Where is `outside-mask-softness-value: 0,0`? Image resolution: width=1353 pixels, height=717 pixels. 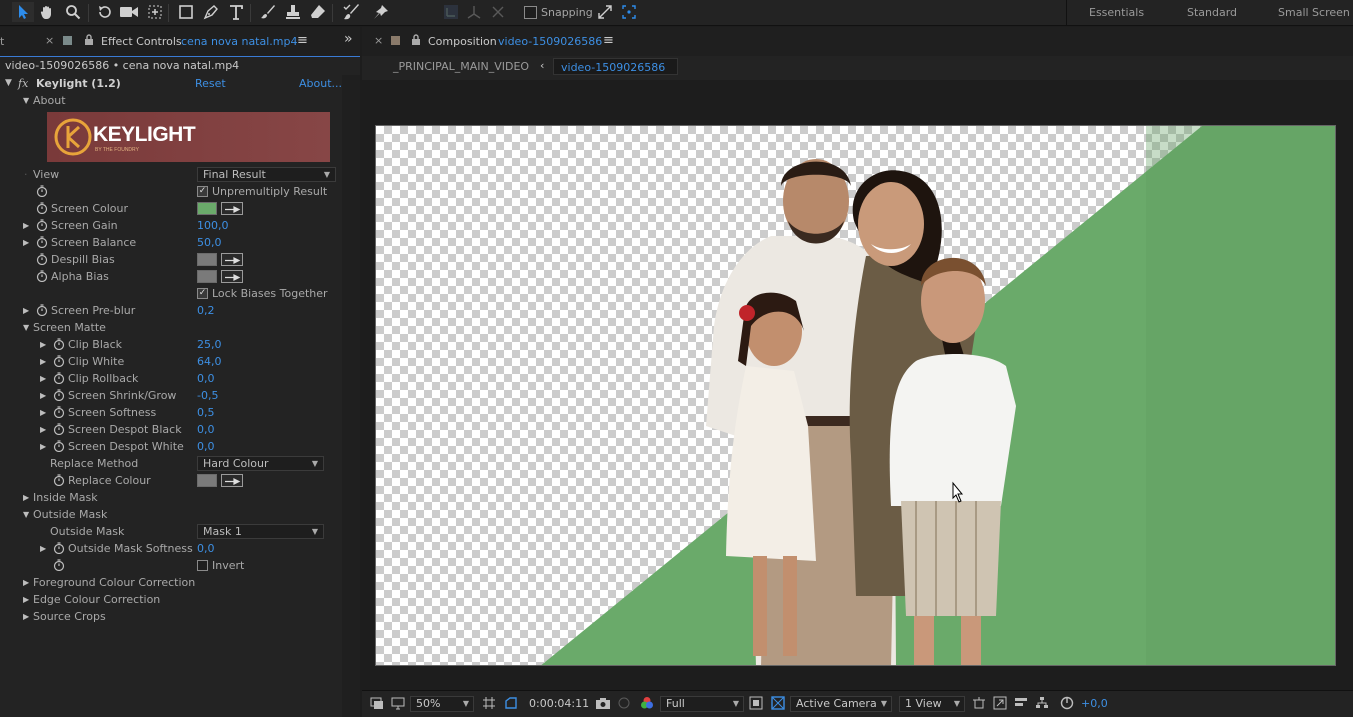 outside-mask-softness-value: 0,0 is located at coordinates (206, 548).